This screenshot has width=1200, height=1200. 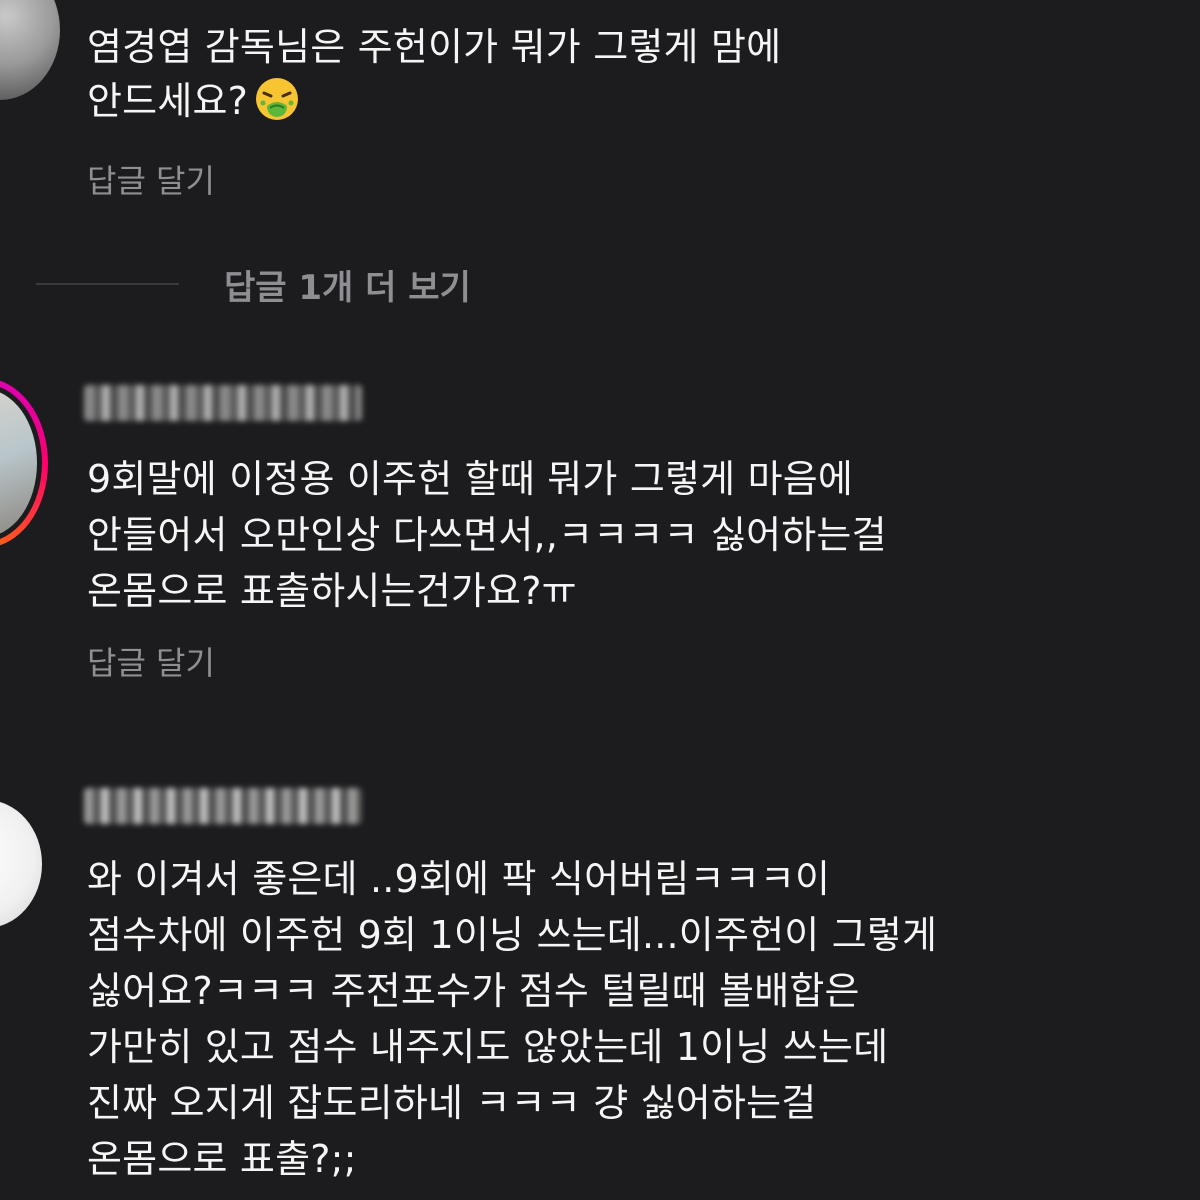 I want to click on comment-text: 9회말에 이정용 이주헌 할때 뭐가 그렇게 마음에, so click(x=470, y=479).